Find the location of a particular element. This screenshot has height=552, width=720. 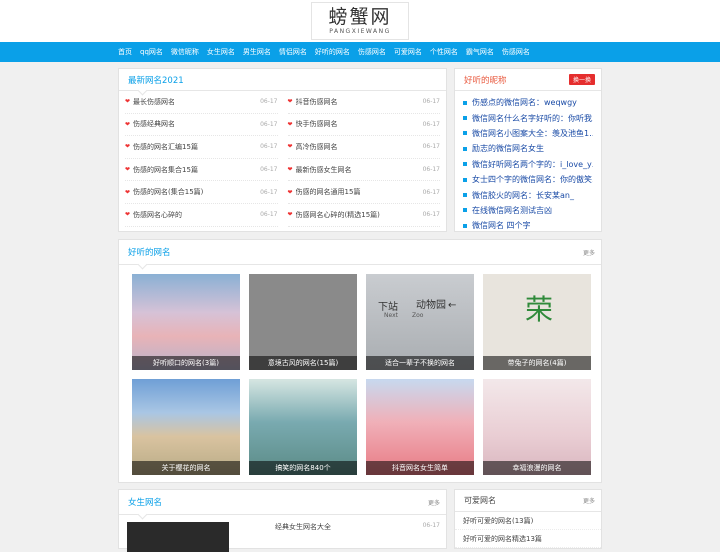

list-item: ❤ 伤感的网名集合15篇 06-17 is located at coordinates (201, 170).